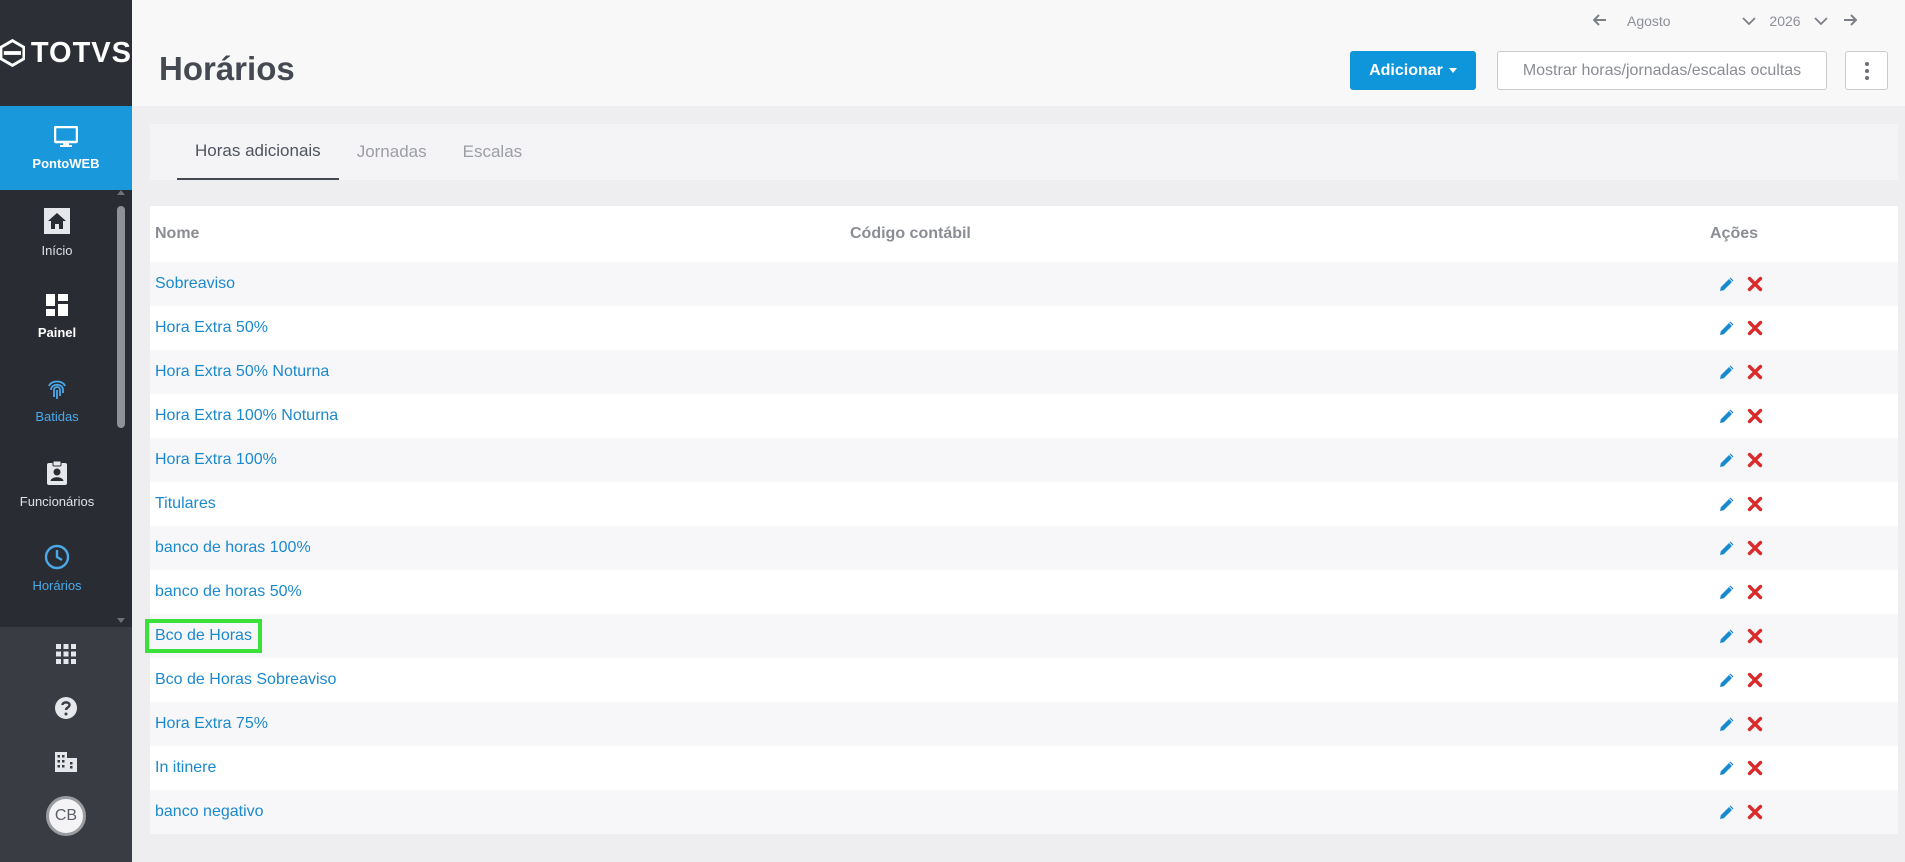  What do you see at coordinates (392, 152) in the screenshot?
I see `tab-jornadas: Jornadas` at bounding box center [392, 152].